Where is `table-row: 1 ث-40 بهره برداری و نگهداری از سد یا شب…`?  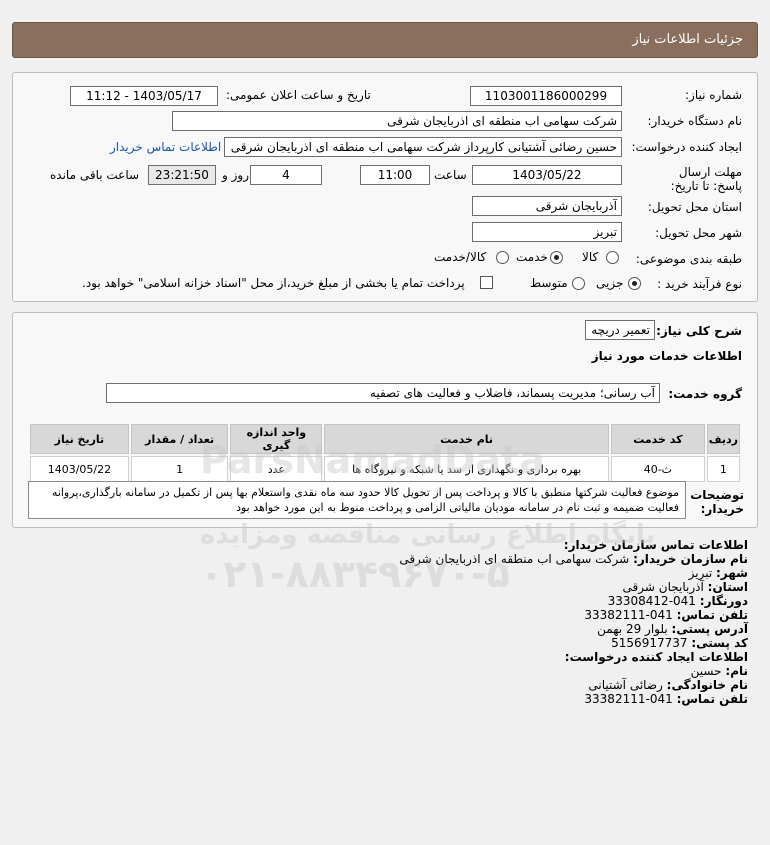 table-row: 1 ث-40 بهره برداری و نگهداری از سد یا شب… is located at coordinates (385, 469).